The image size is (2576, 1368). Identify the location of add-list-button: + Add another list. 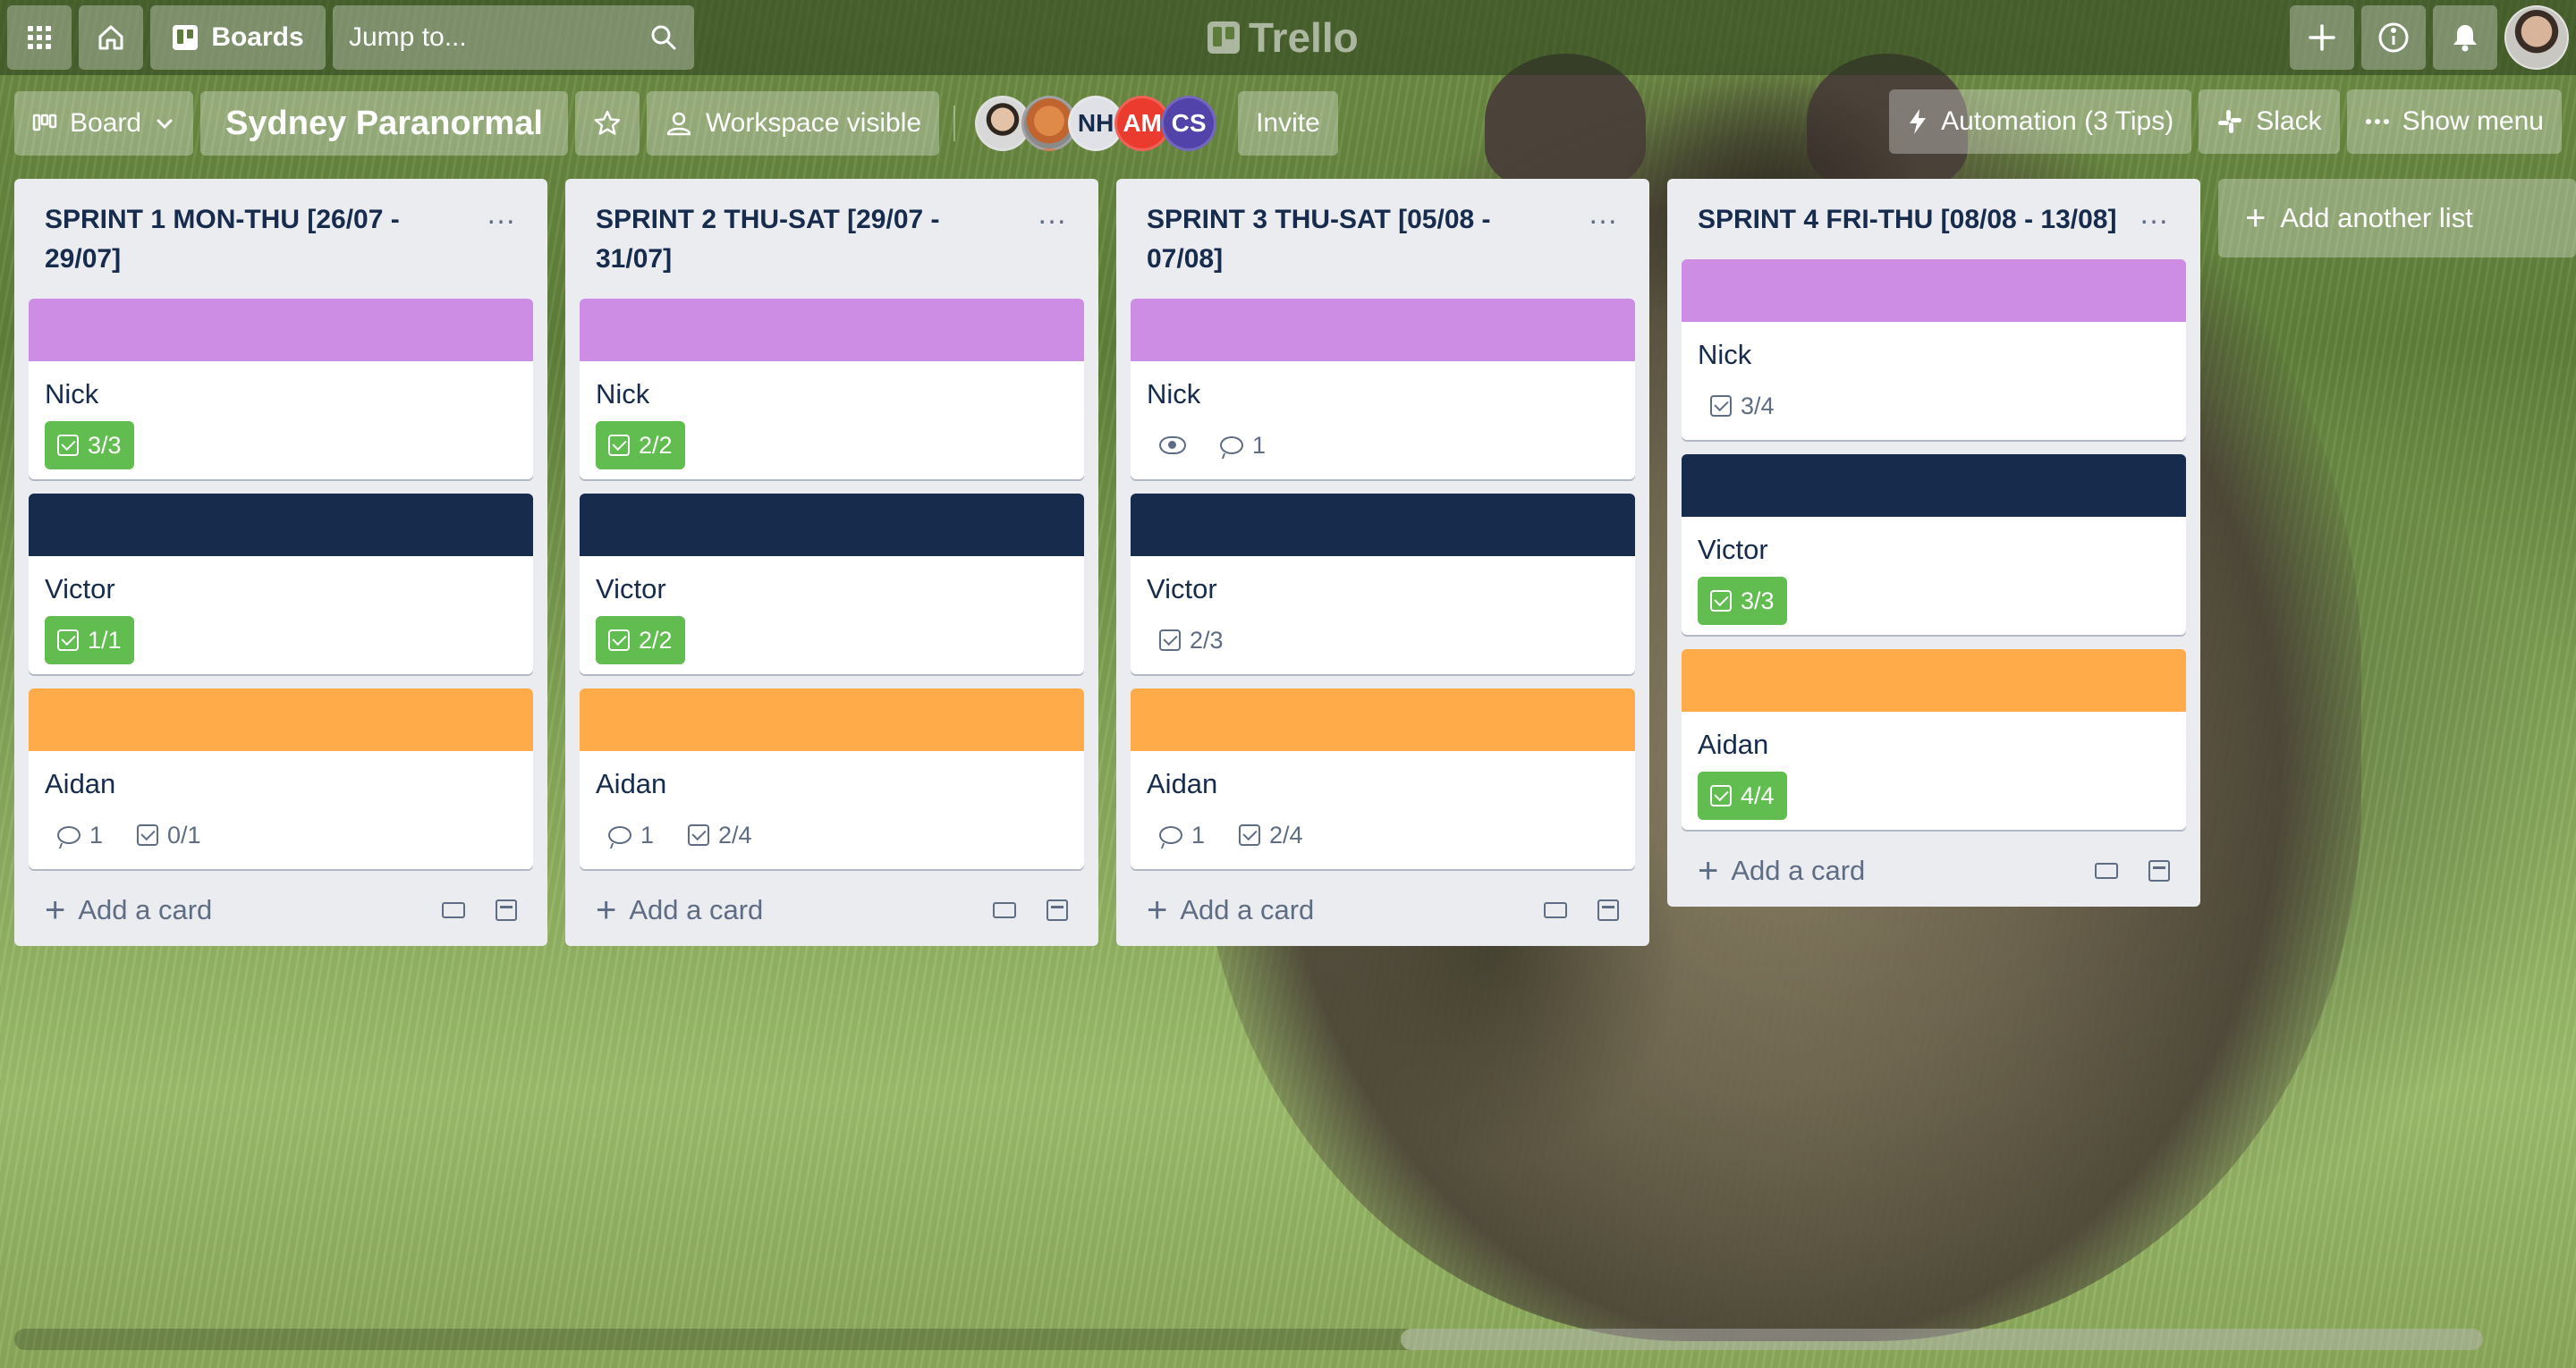
(2397, 218).